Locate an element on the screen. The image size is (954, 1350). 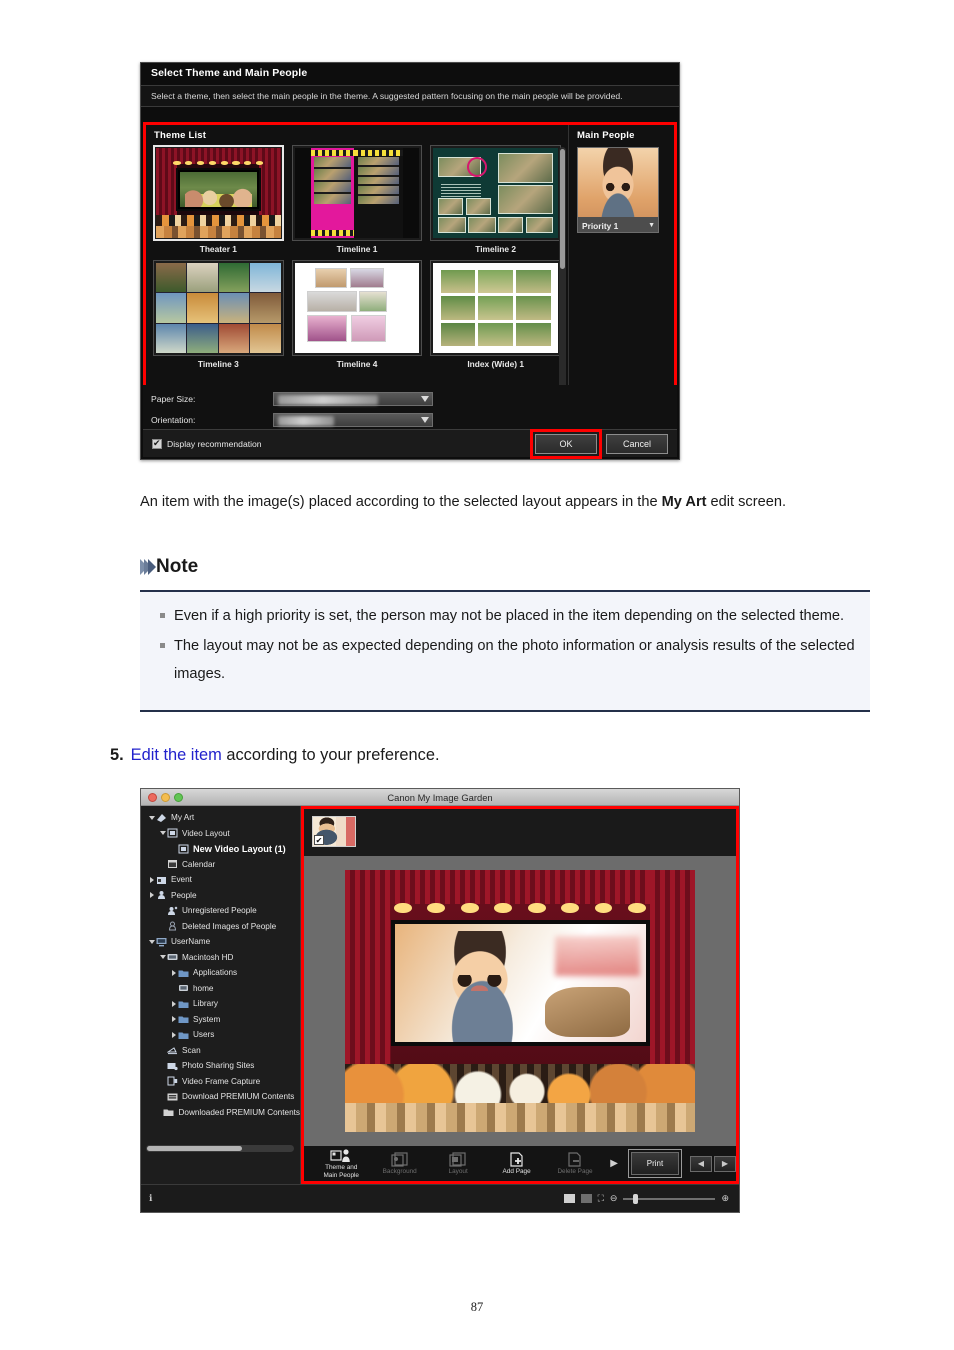
theme-cell: Index (Wide) 1 is located at coordinates (495, 317).